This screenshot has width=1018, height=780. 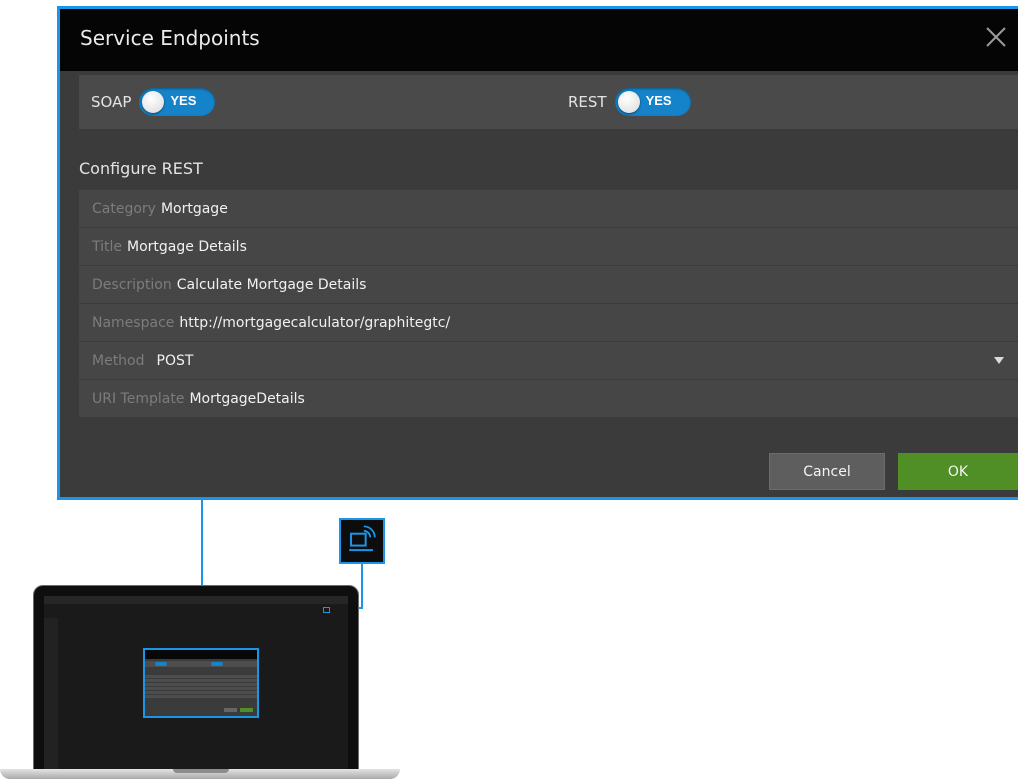 I want to click on category-label: Category, so click(x=124, y=208).